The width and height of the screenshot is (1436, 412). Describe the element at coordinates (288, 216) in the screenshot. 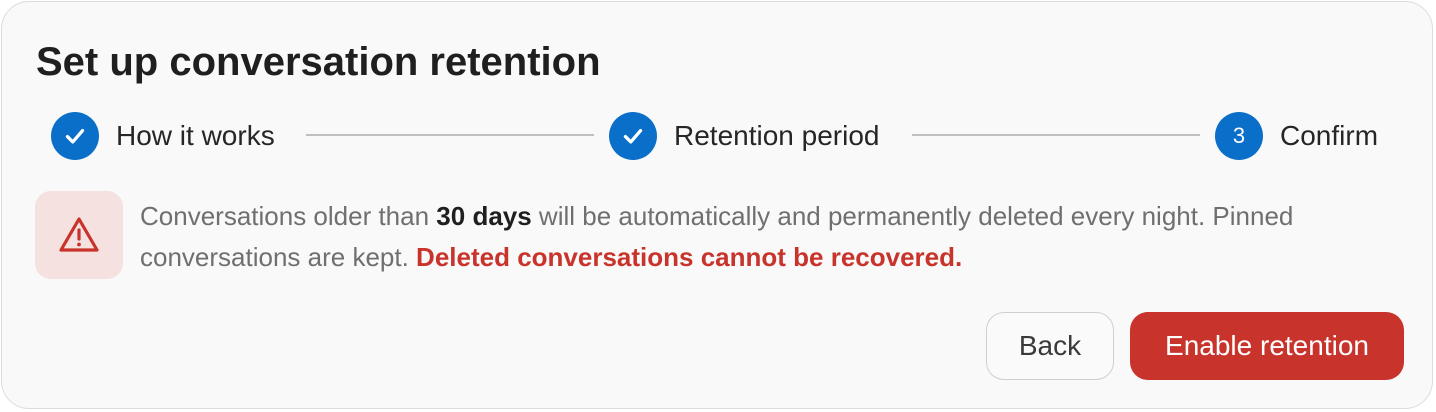

I see `warning-text-before: Conversations older than` at that location.